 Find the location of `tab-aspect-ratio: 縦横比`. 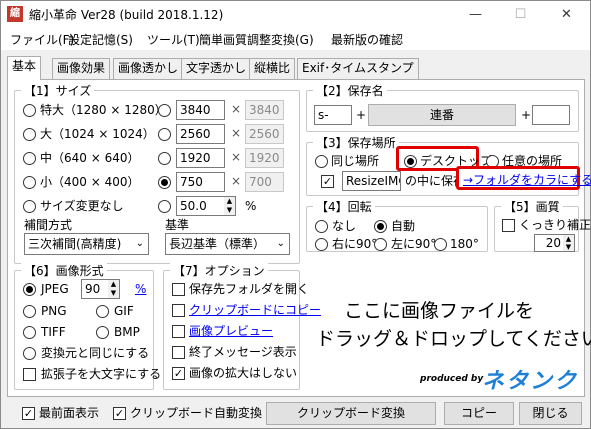

tab-aspect-ratio: 縦横比 is located at coordinates (272, 68).